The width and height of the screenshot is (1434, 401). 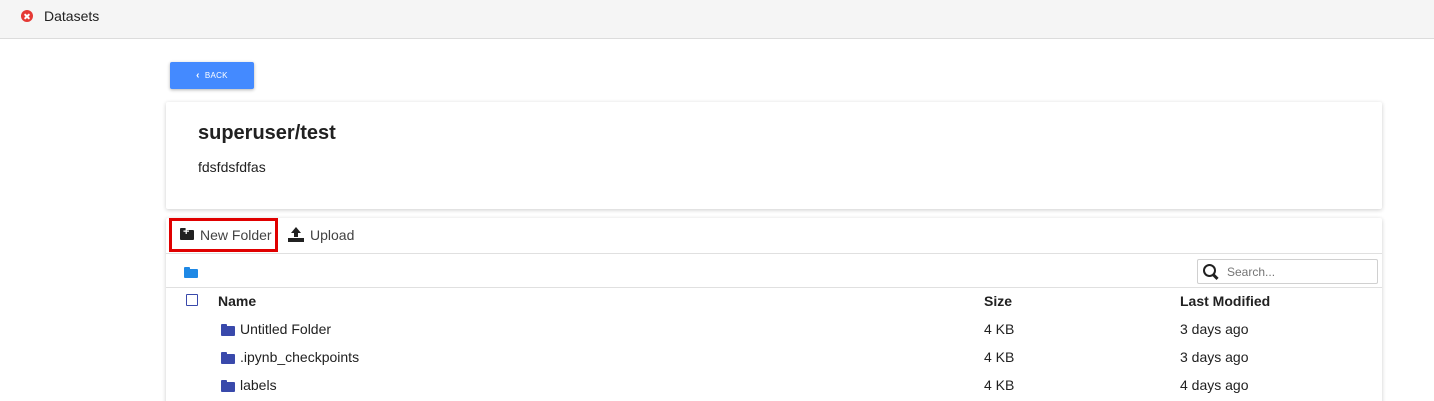 I want to click on search-box, so click(x=1287, y=271).